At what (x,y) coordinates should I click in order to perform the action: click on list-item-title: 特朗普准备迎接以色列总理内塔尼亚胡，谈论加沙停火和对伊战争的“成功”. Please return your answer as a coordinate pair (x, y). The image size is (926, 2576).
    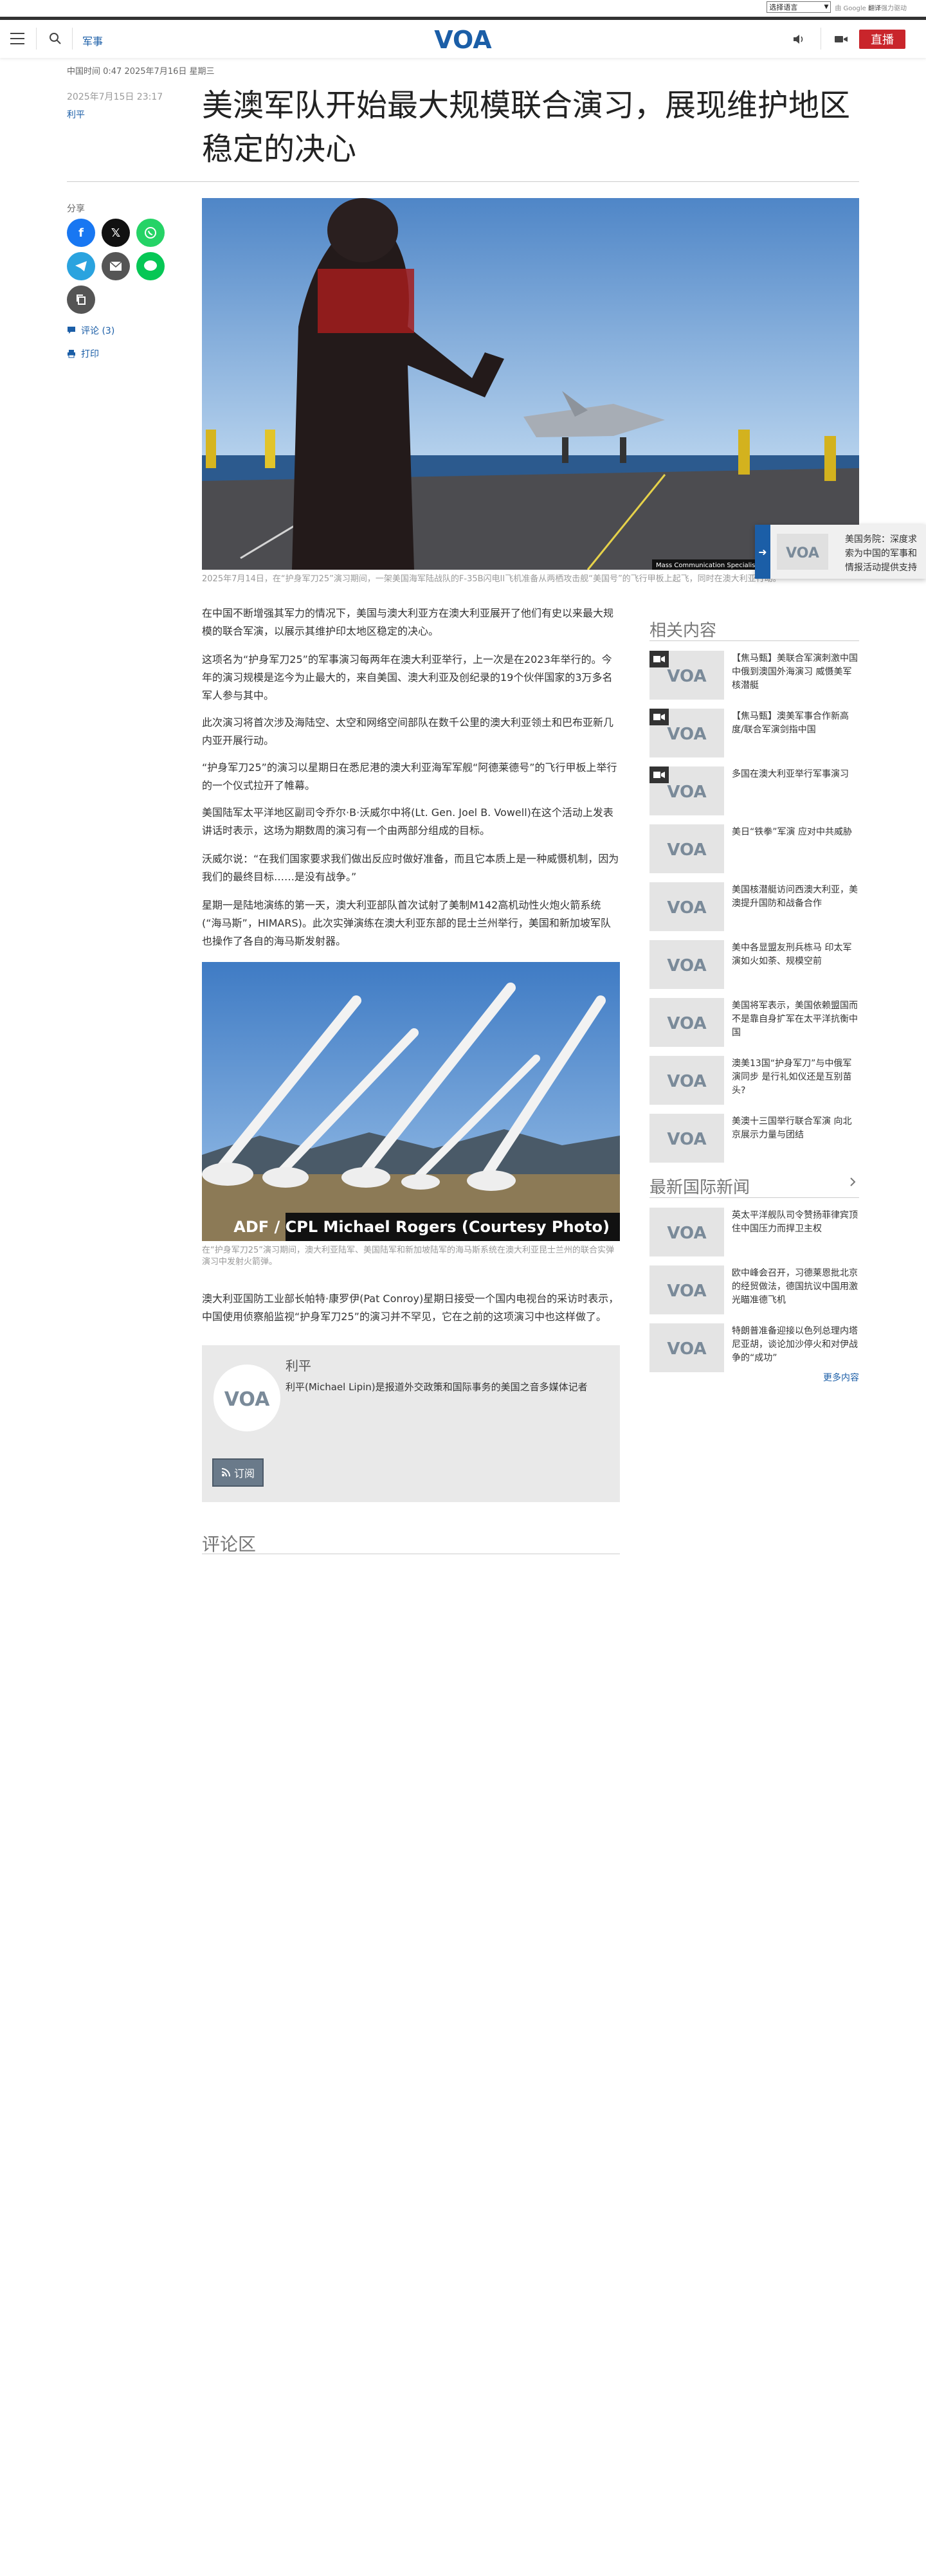
    Looking at the image, I should click on (796, 1345).